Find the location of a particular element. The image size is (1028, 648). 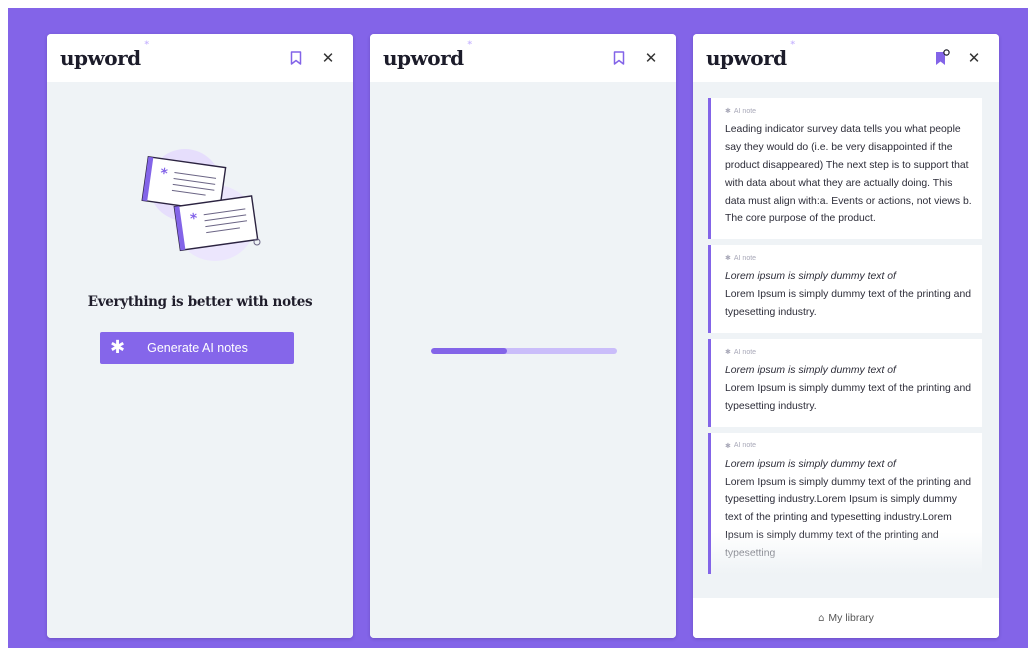

generate-ai-notes-button: ✱ Generate AI notes is located at coordinates (197, 348).